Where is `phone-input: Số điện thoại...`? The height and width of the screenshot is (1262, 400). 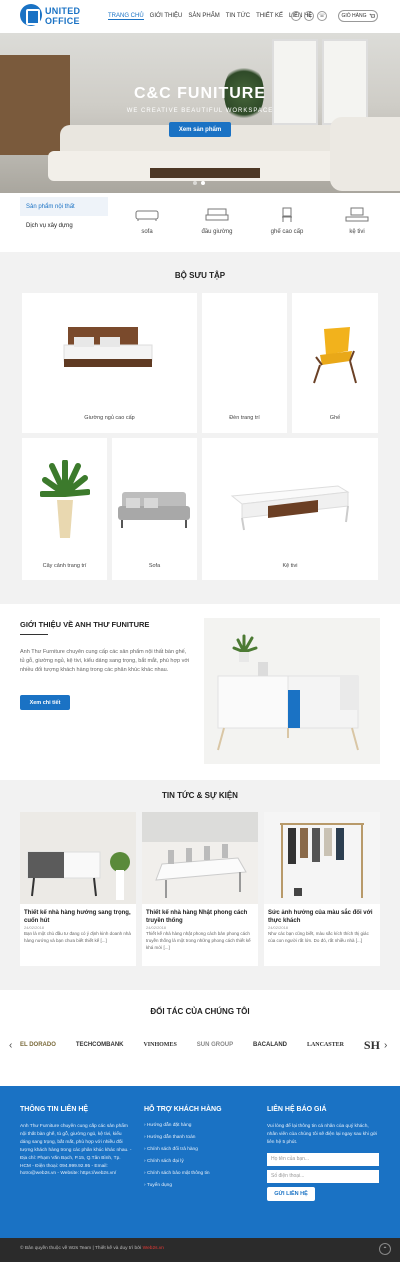
phone-input: Số điện thoại... is located at coordinates (323, 1176).